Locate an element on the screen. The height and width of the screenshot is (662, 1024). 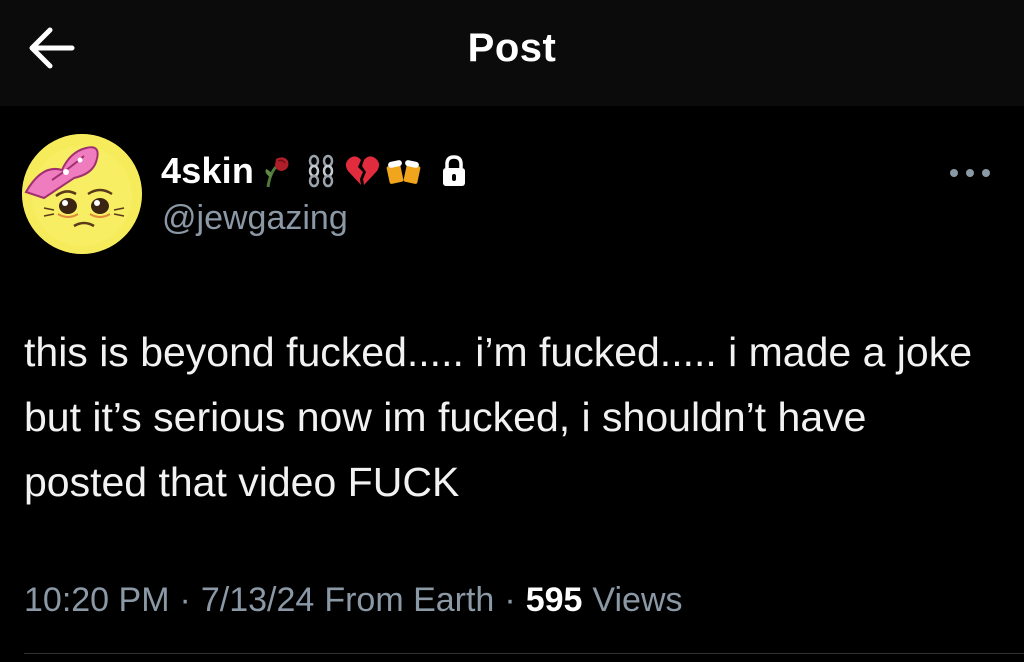
display-name: 4skin is located at coordinates (207, 171).